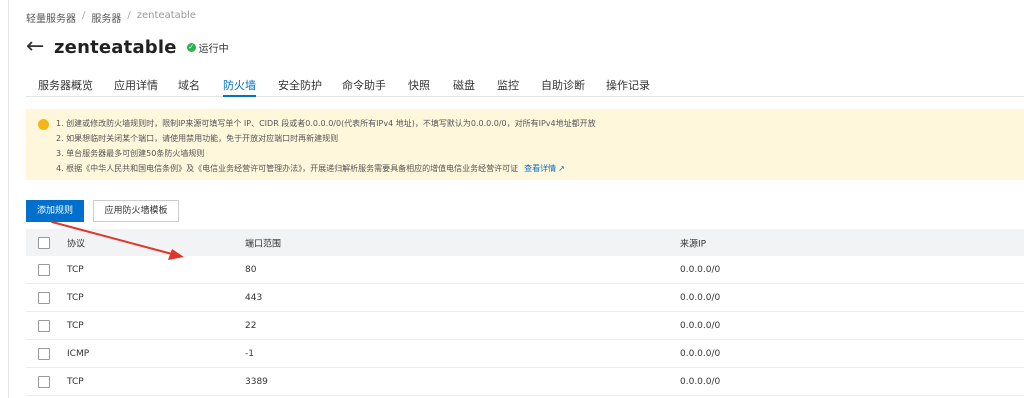 The height and width of the screenshot is (398, 1024). What do you see at coordinates (65, 87) in the screenshot?
I see `tab-server-overview: 服务器概览` at bounding box center [65, 87].